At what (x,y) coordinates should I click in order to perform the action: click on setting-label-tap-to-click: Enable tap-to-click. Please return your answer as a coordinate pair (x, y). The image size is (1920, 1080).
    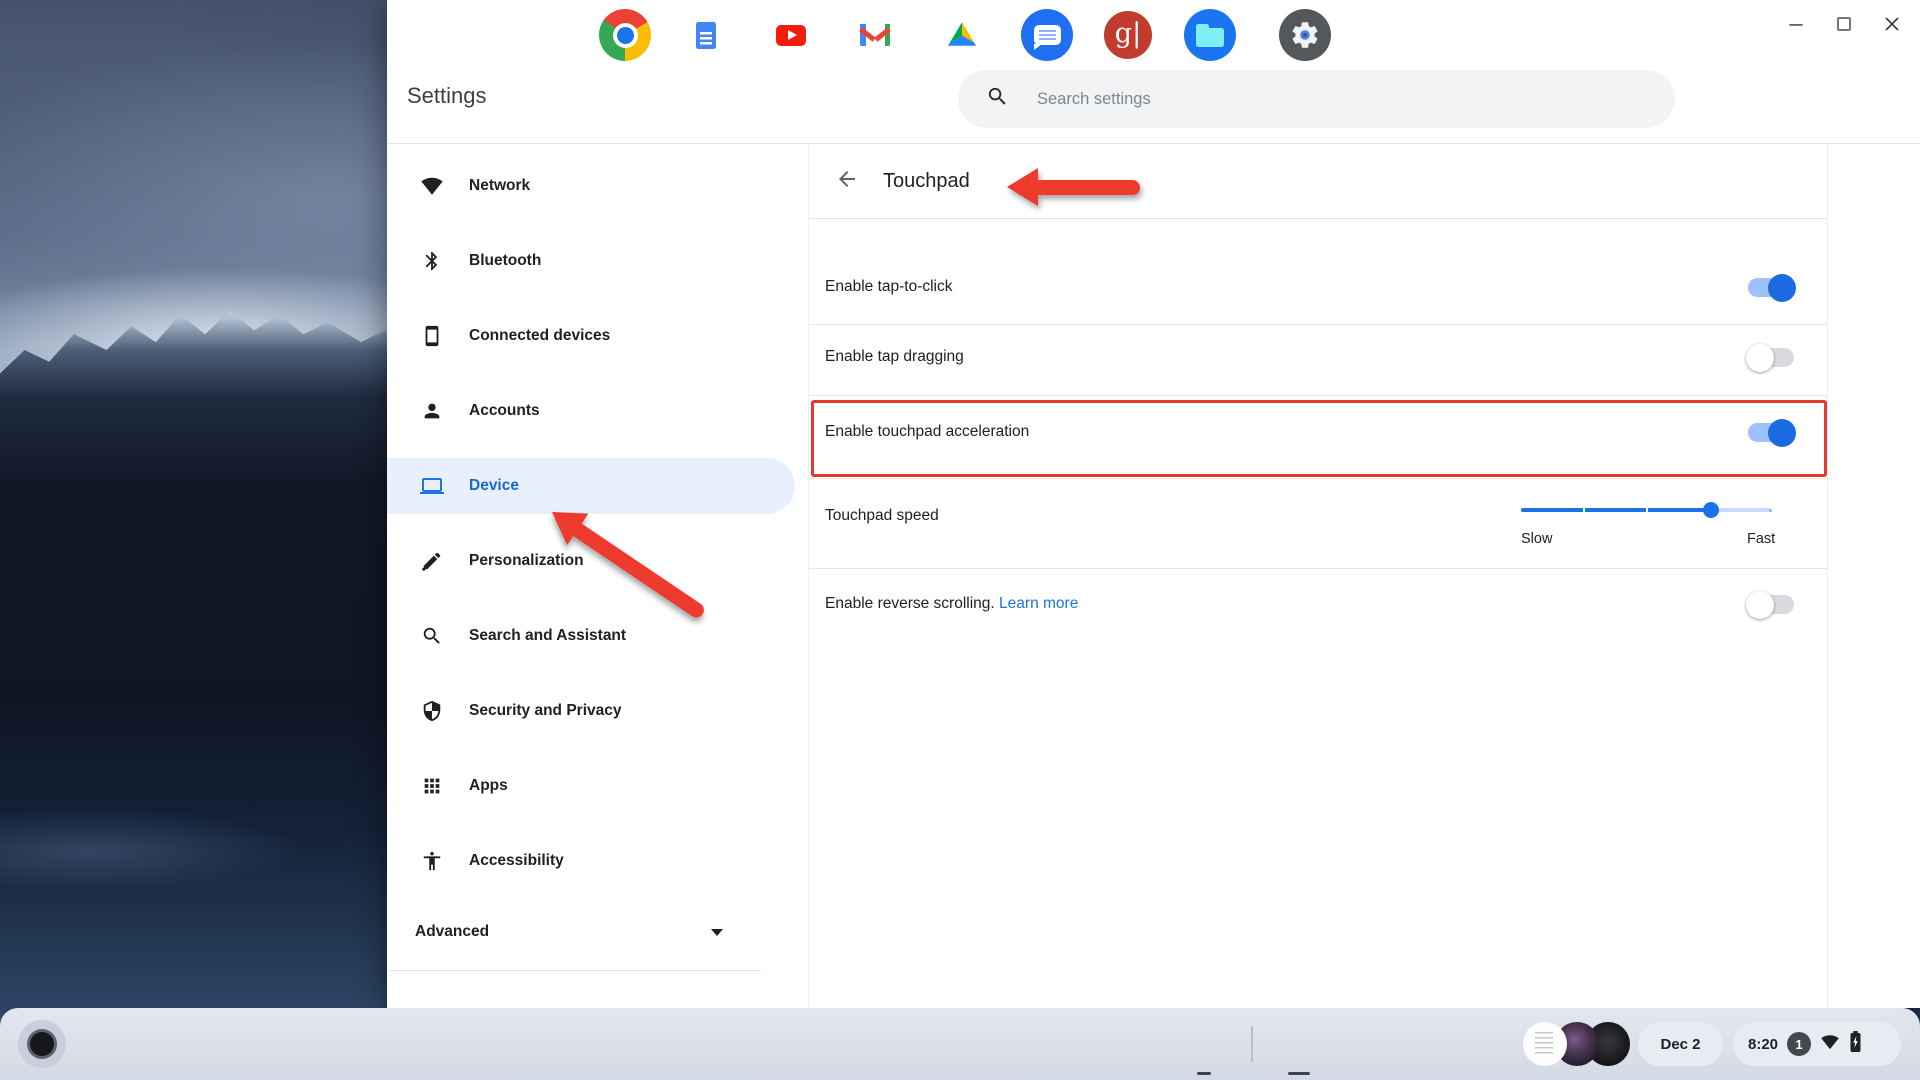
    Looking at the image, I should click on (889, 286).